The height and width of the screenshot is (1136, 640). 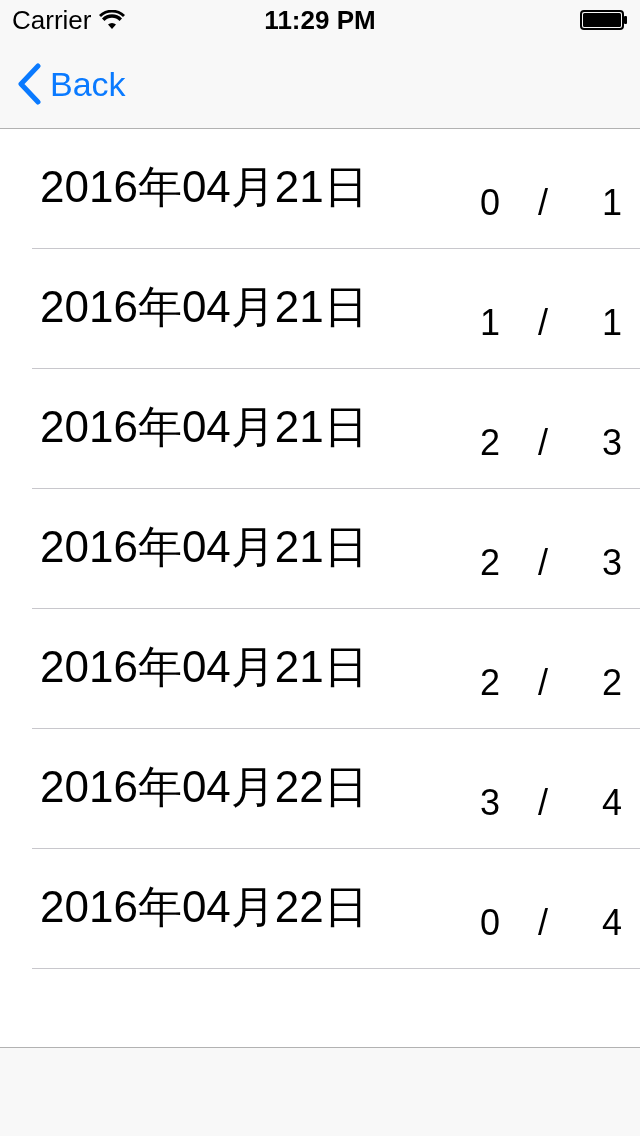 What do you see at coordinates (52, 20) in the screenshot?
I see `carrier-label: Carrier` at bounding box center [52, 20].